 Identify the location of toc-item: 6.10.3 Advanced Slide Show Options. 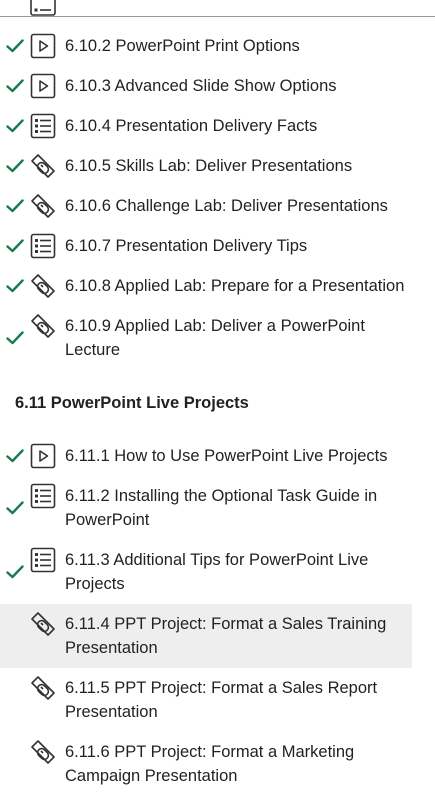
(206, 86).